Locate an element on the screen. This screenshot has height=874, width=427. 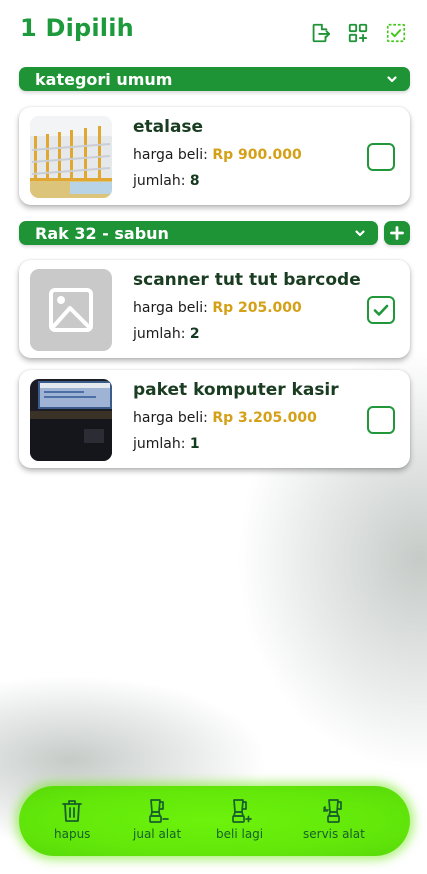
item-name: scanner tut tut barcode is located at coordinates (247, 280).